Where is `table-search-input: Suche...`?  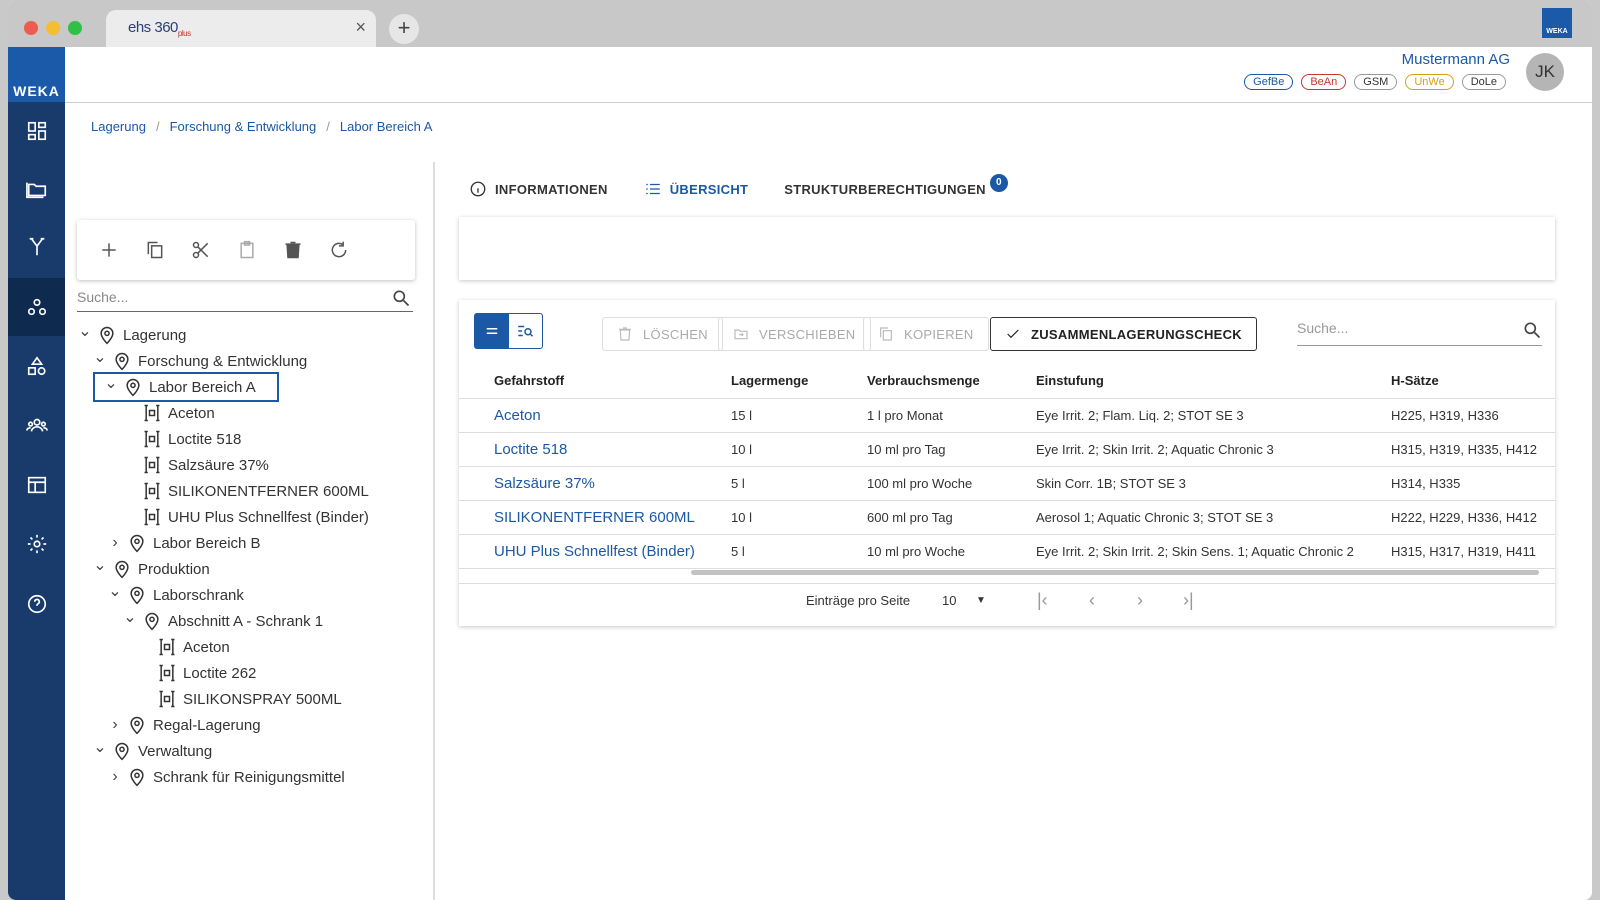 table-search-input: Suche... is located at coordinates (1419, 333).